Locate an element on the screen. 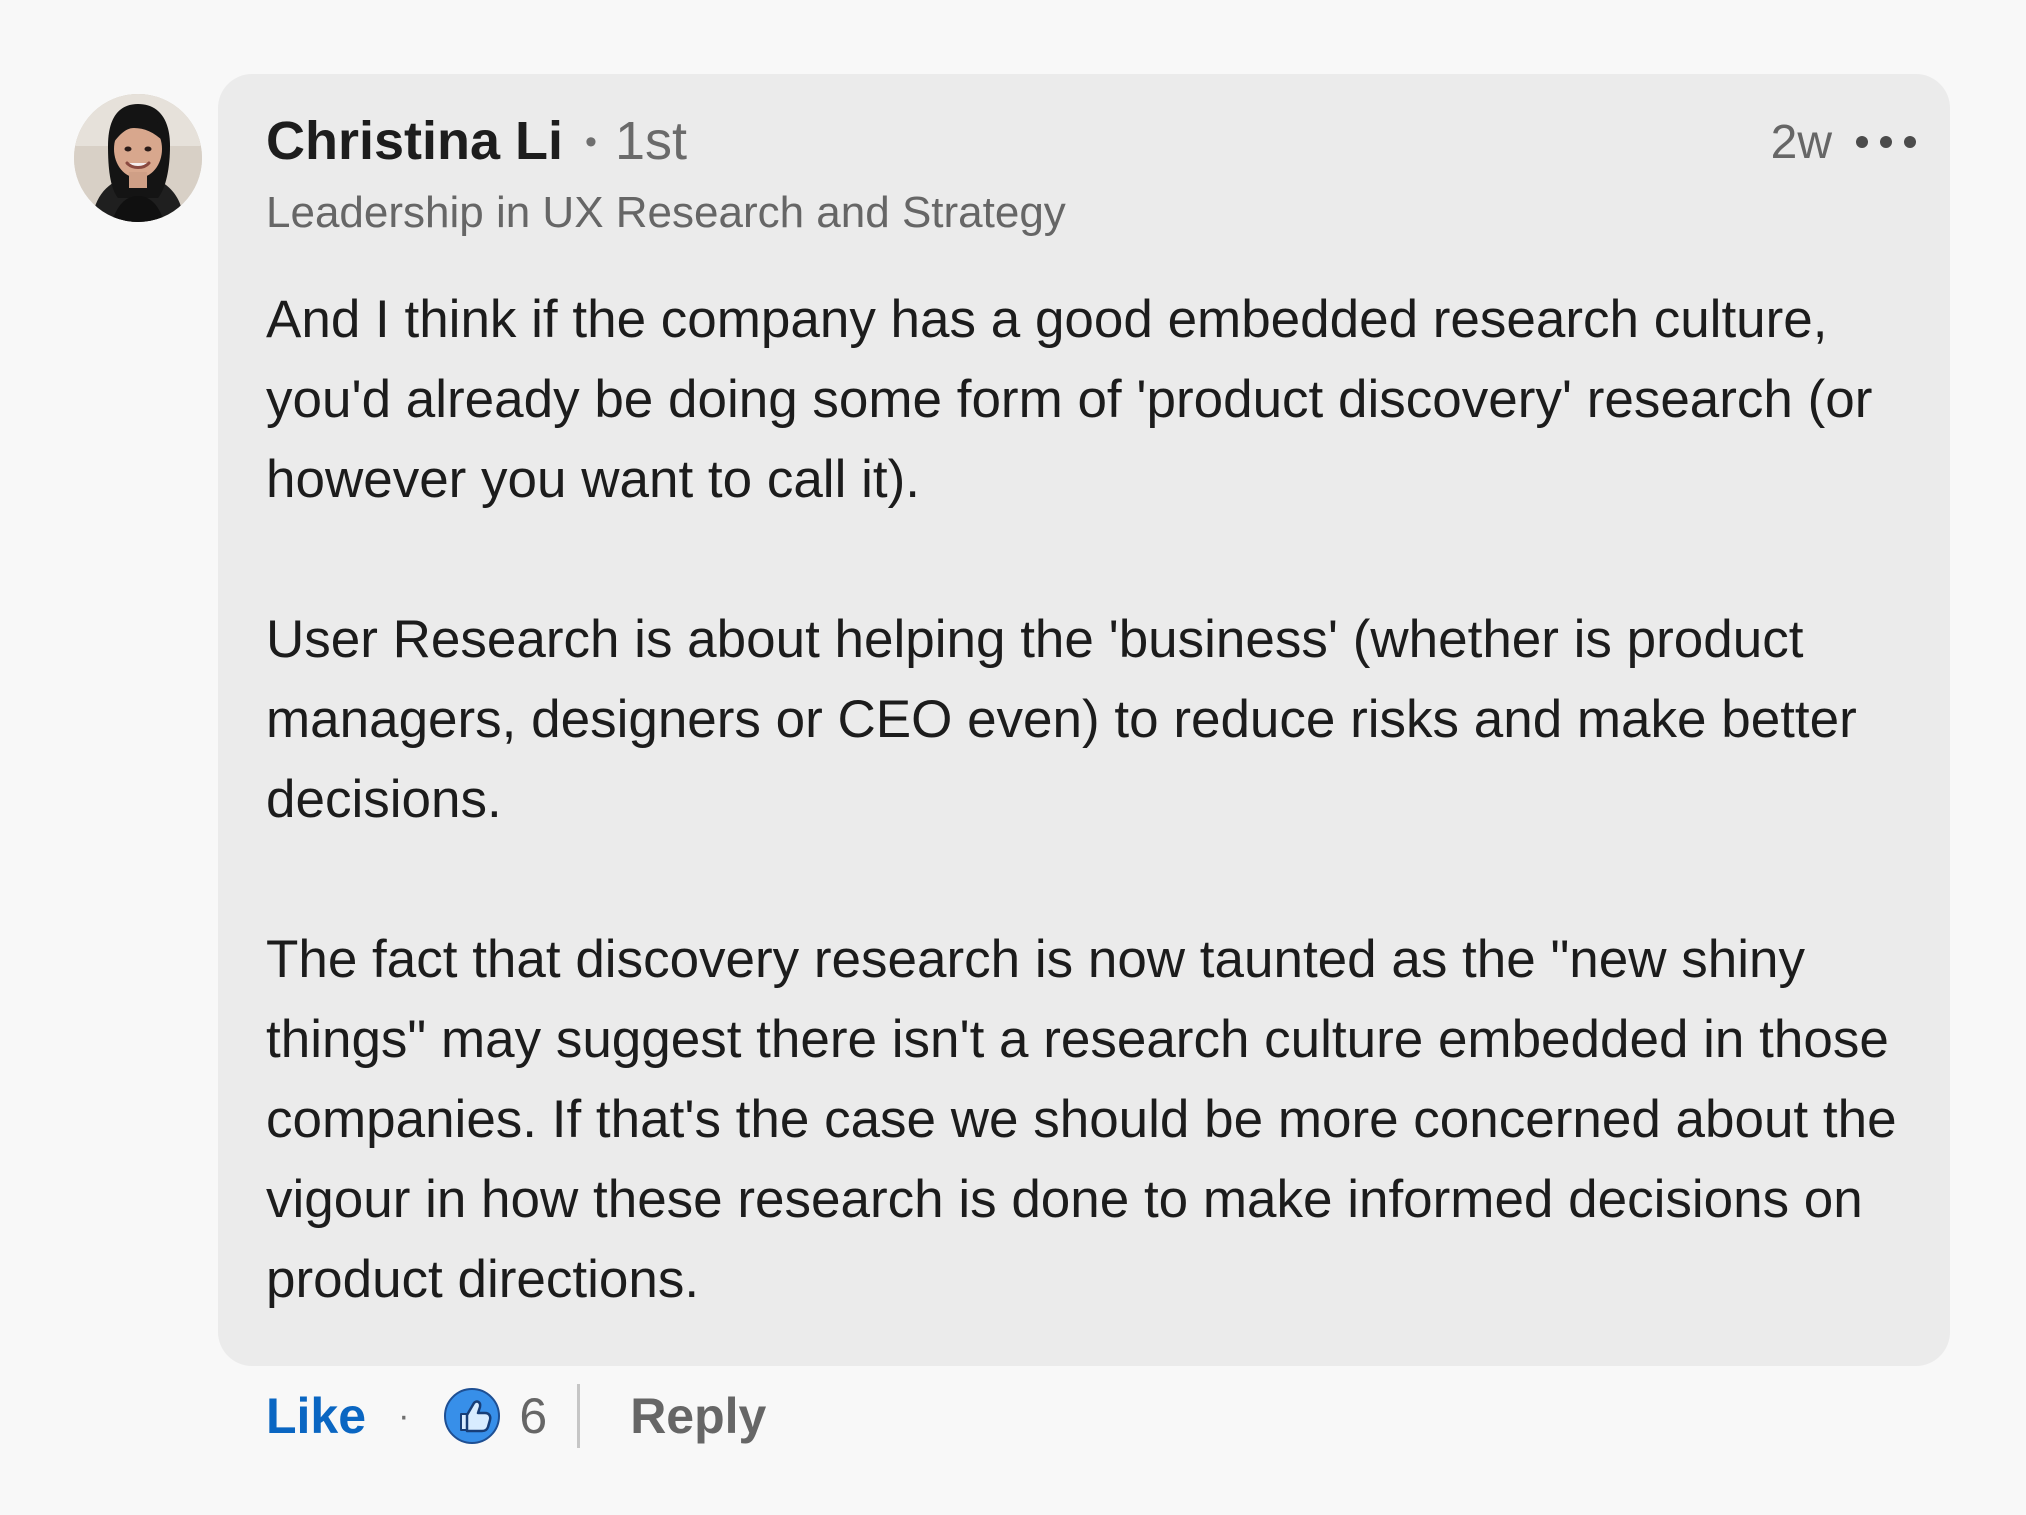  connection-degree: 1st is located at coordinates (650, 141).